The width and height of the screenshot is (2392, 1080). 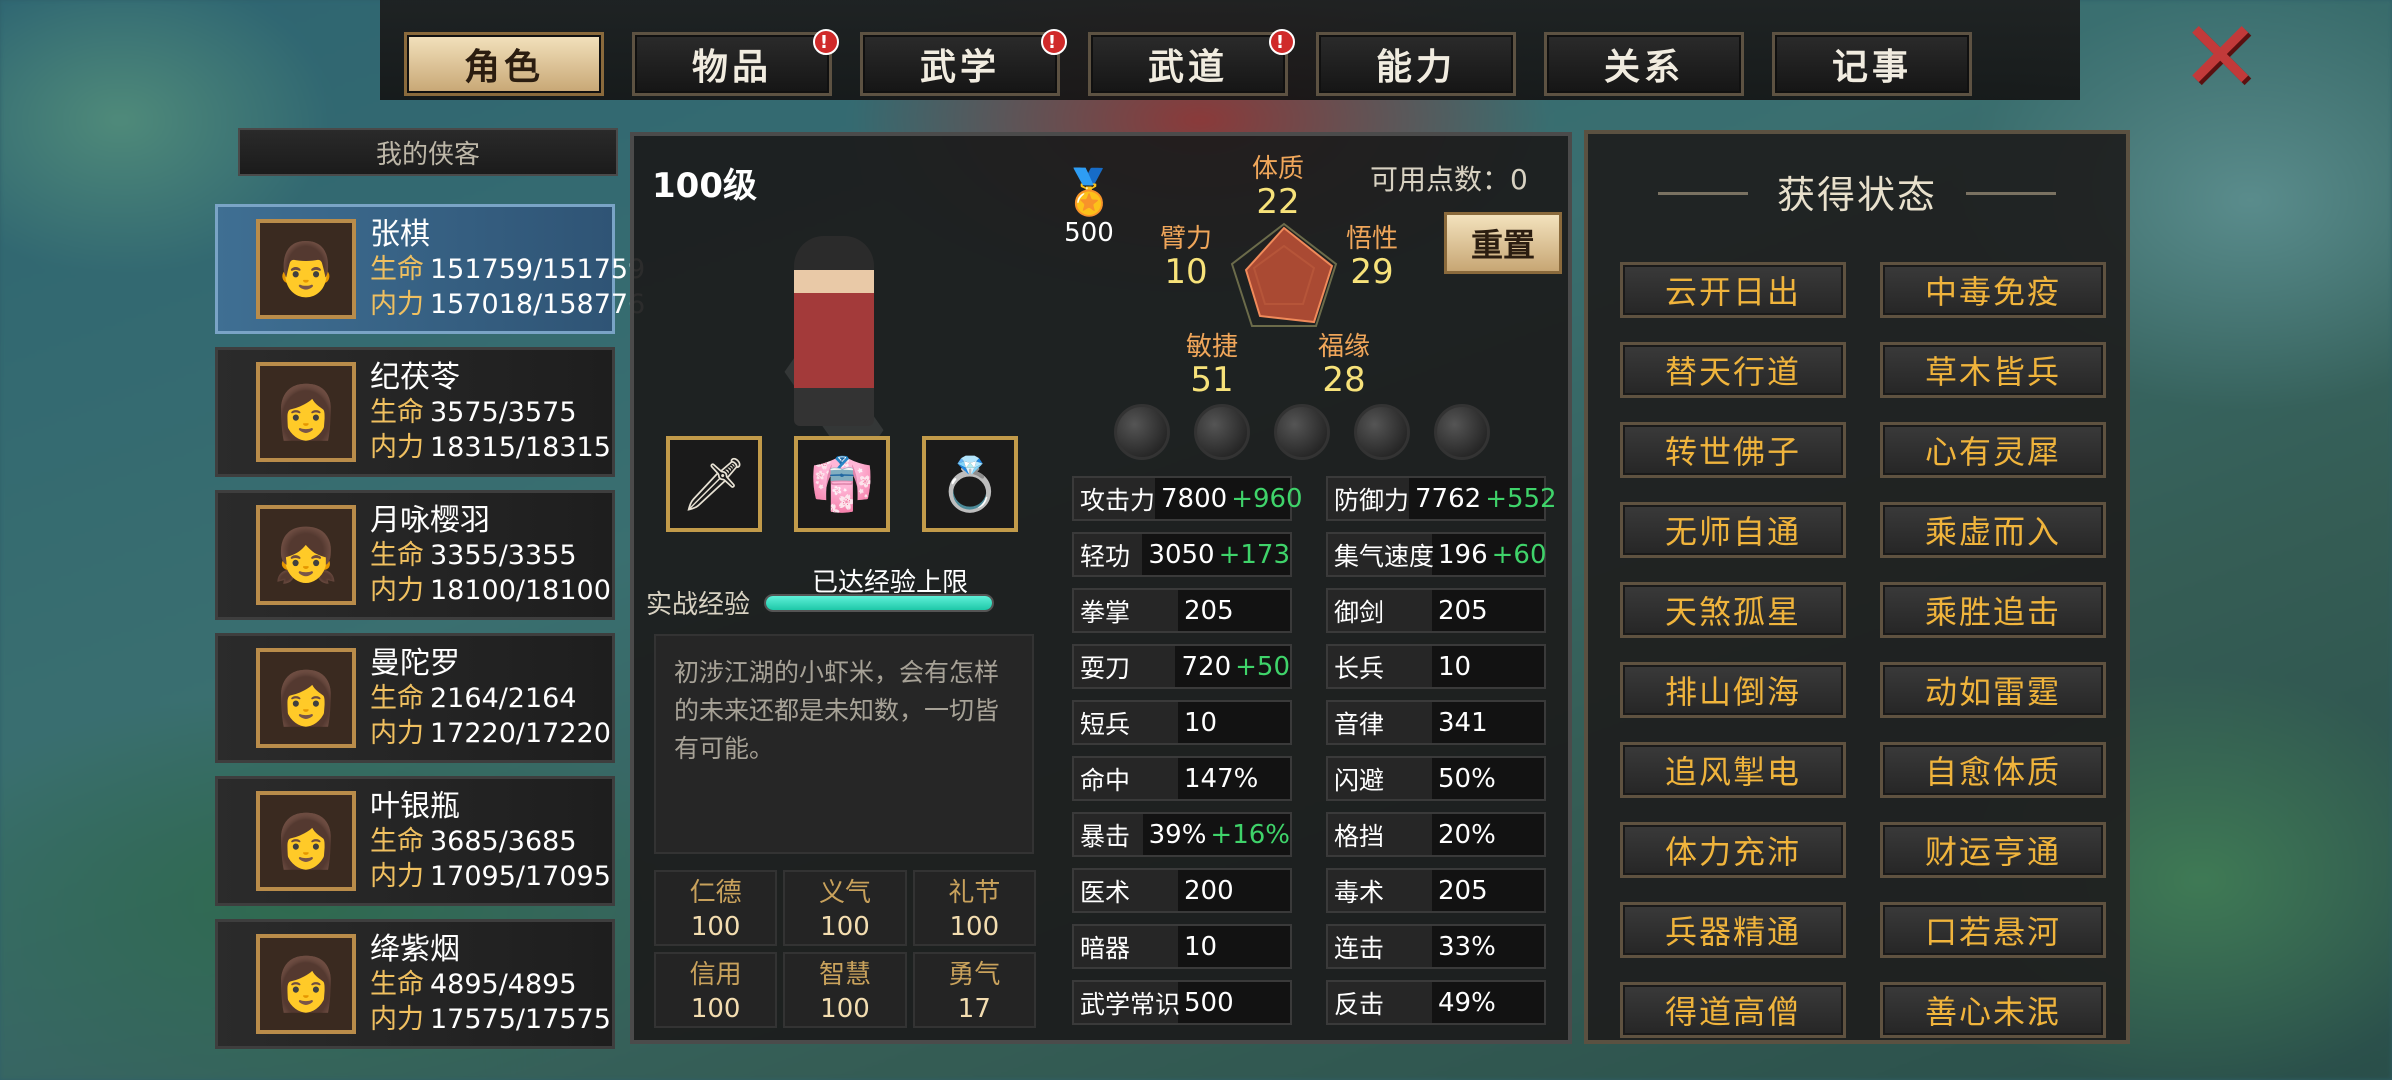 I want to click on attribute-value: 720 +50, so click(x=1232, y=667).